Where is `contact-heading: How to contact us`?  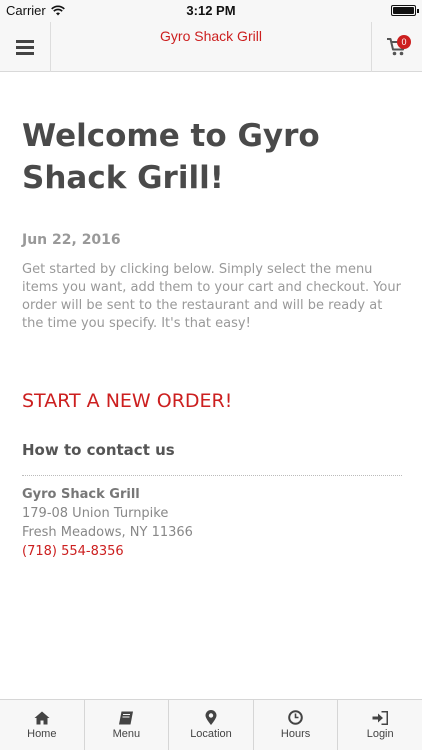
contact-heading: How to contact us is located at coordinates (98, 450).